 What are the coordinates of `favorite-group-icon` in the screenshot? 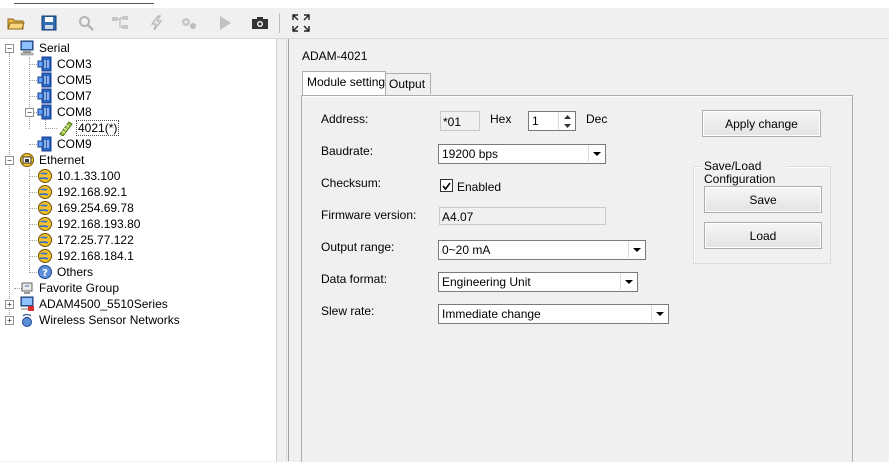 It's located at (27, 288).